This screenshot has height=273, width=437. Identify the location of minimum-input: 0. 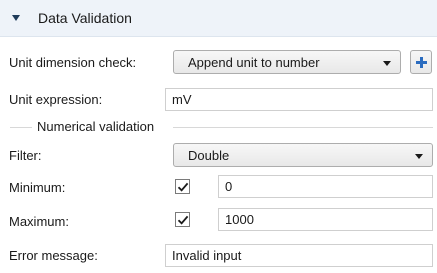
(325, 186).